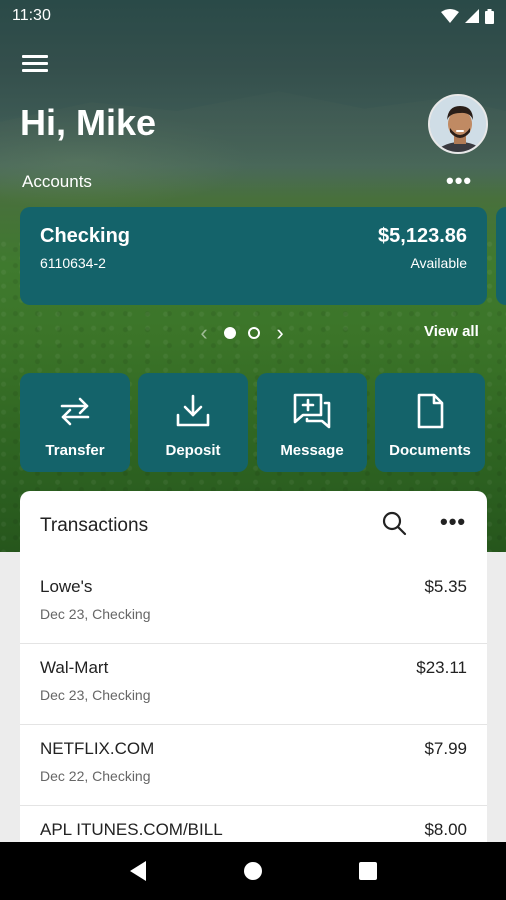  I want to click on deposit-icon, so click(193, 410).